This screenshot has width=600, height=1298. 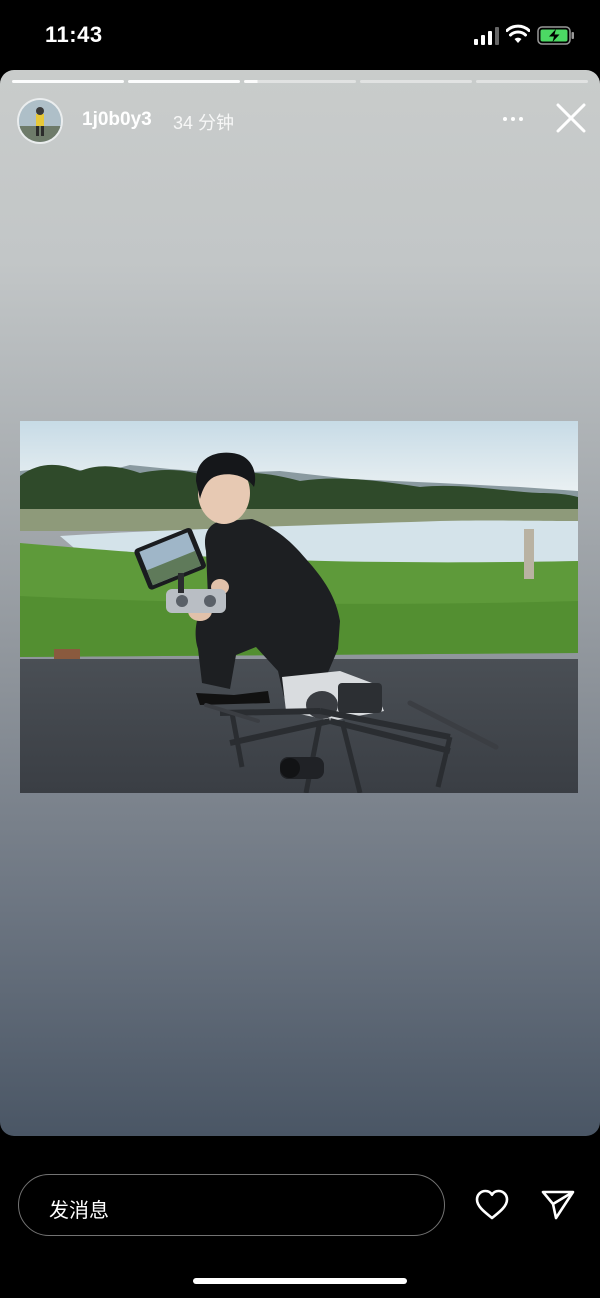 What do you see at coordinates (117, 120) in the screenshot?
I see `username: 1j0b0y3` at bounding box center [117, 120].